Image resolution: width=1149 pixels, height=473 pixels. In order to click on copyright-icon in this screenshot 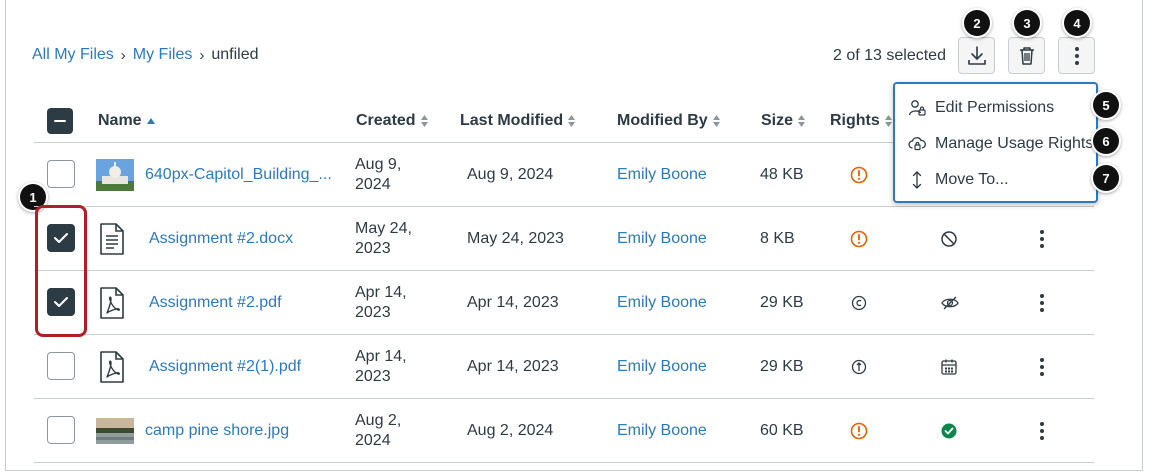, I will do `click(859, 303)`.